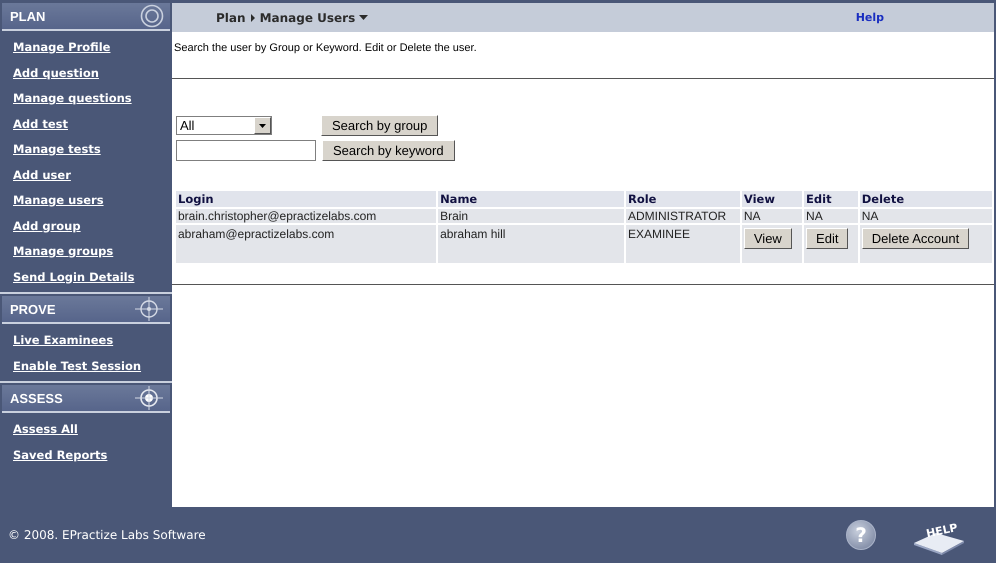 The width and height of the screenshot is (996, 563). Describe the element at coordinates (92, 340) in the screenshot. I see `nav-link: Live Examinees` at that location.